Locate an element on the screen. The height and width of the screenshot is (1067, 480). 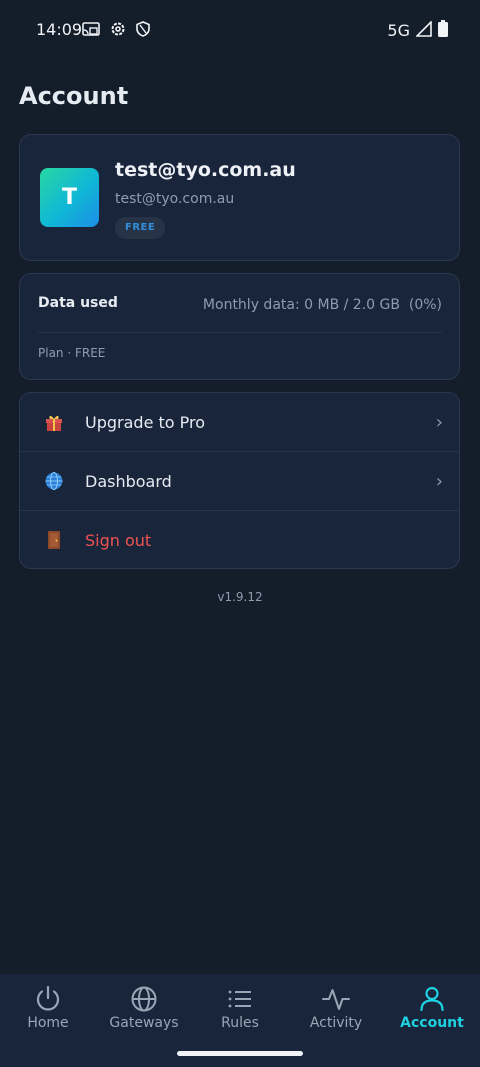
dashboard-label: Dashboard is located at coordinates (128, 481).